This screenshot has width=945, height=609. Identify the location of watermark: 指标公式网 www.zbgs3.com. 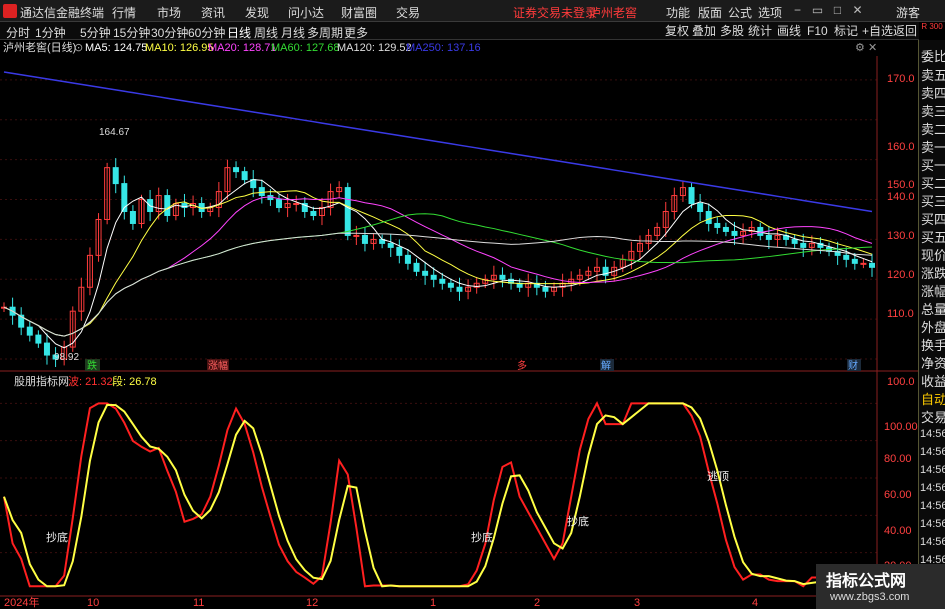
(880, 586).